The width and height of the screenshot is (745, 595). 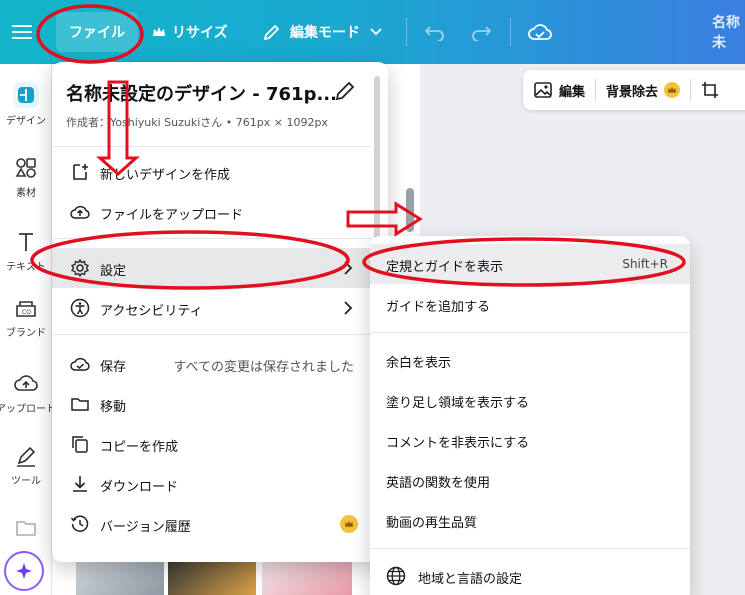 What do you see at coordinates (543, 90) in the screenshot?
I see `image-icon` at bounding box center [543, 90].